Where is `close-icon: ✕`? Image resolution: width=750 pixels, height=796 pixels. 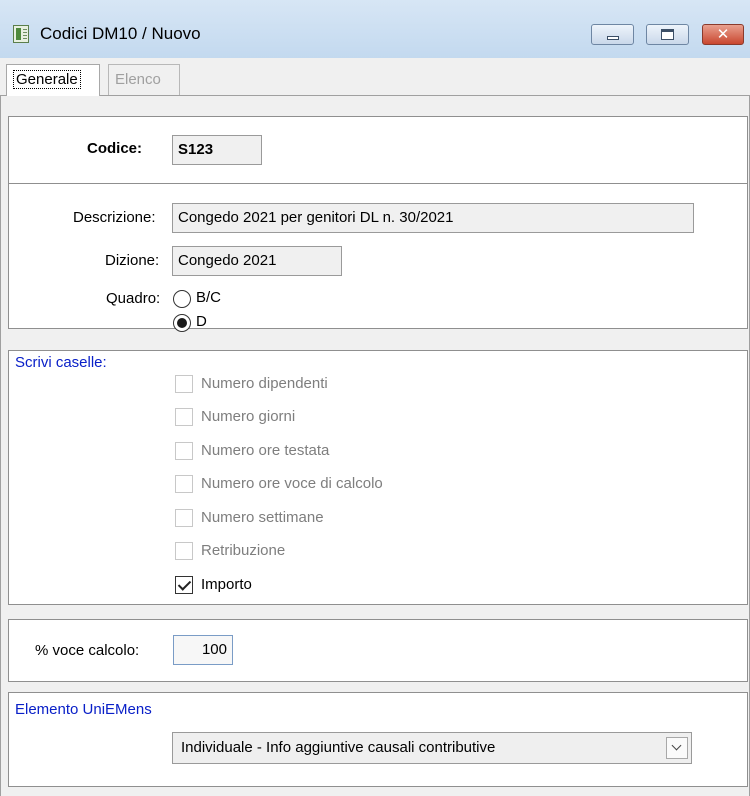
close-icon: ✕ is located at coordinates (723, 34).